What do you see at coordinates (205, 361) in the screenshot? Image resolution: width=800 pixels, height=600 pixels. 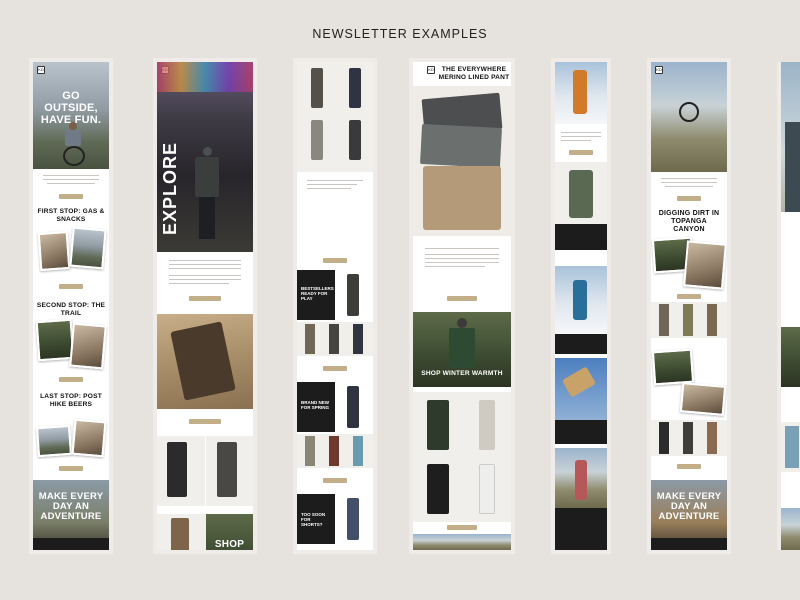 I see `pants-flatlay` at bounding box center [205, 361].